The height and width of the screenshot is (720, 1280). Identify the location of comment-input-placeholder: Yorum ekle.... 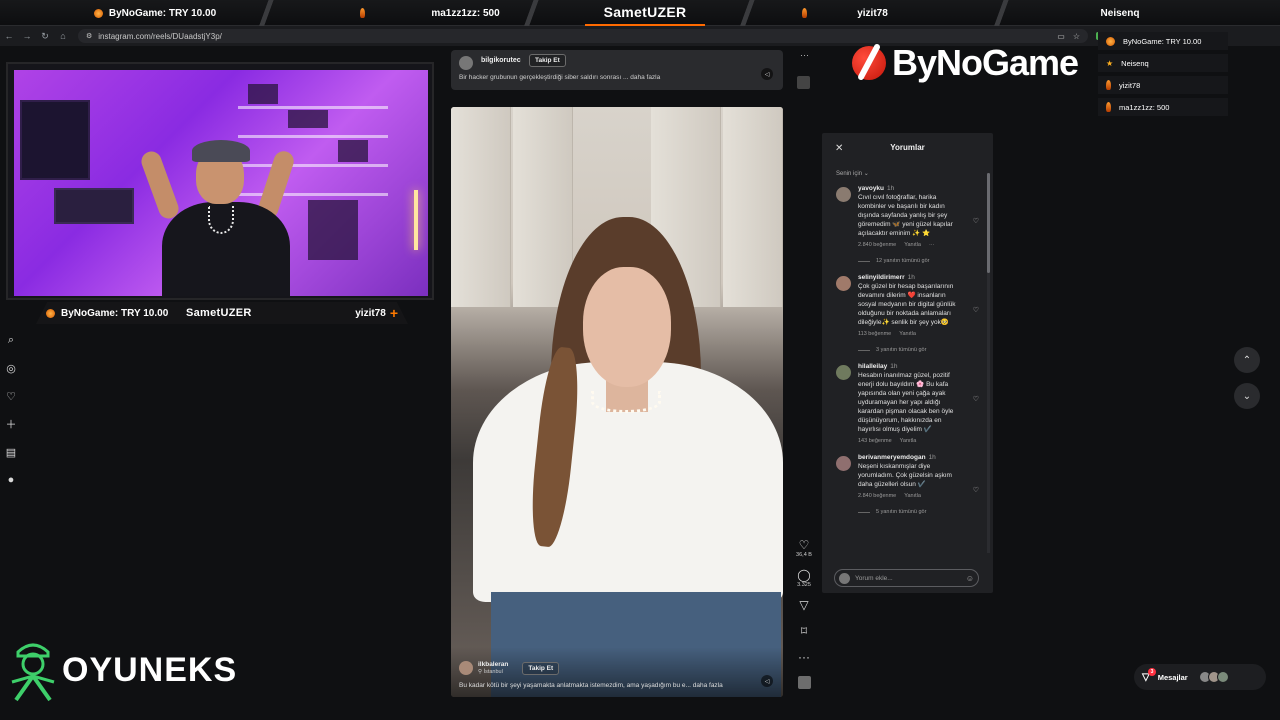
(910, 578).